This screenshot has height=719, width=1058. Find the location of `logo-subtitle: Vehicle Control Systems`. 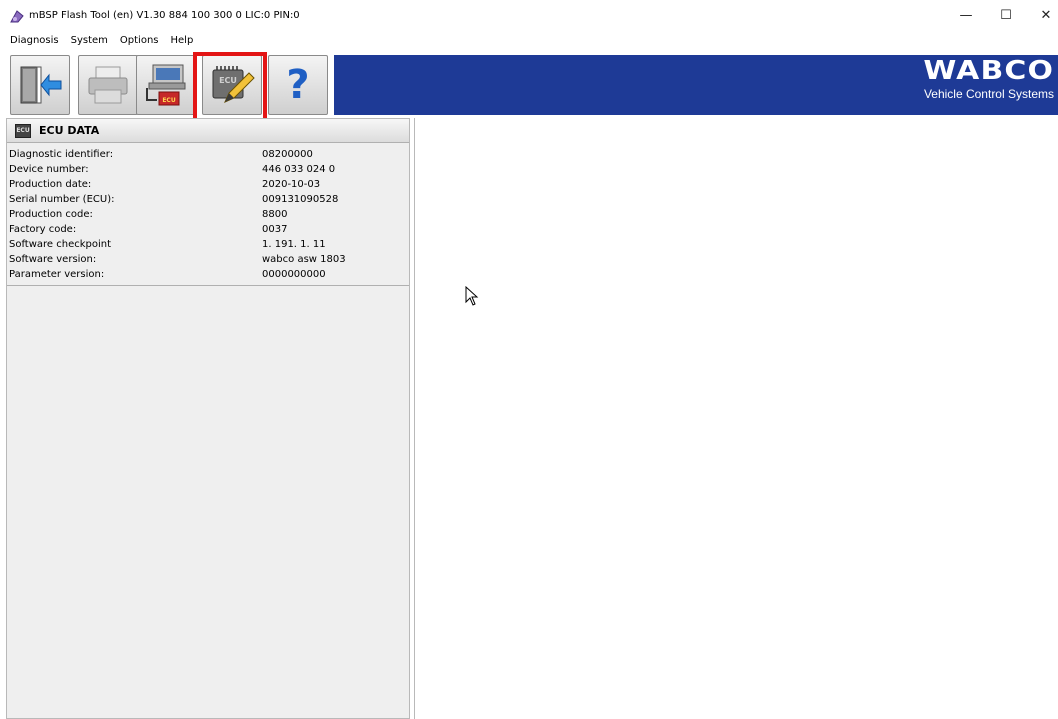

logo-subtitle: Vehicle Control Systems is located at coordinates (988, 94).